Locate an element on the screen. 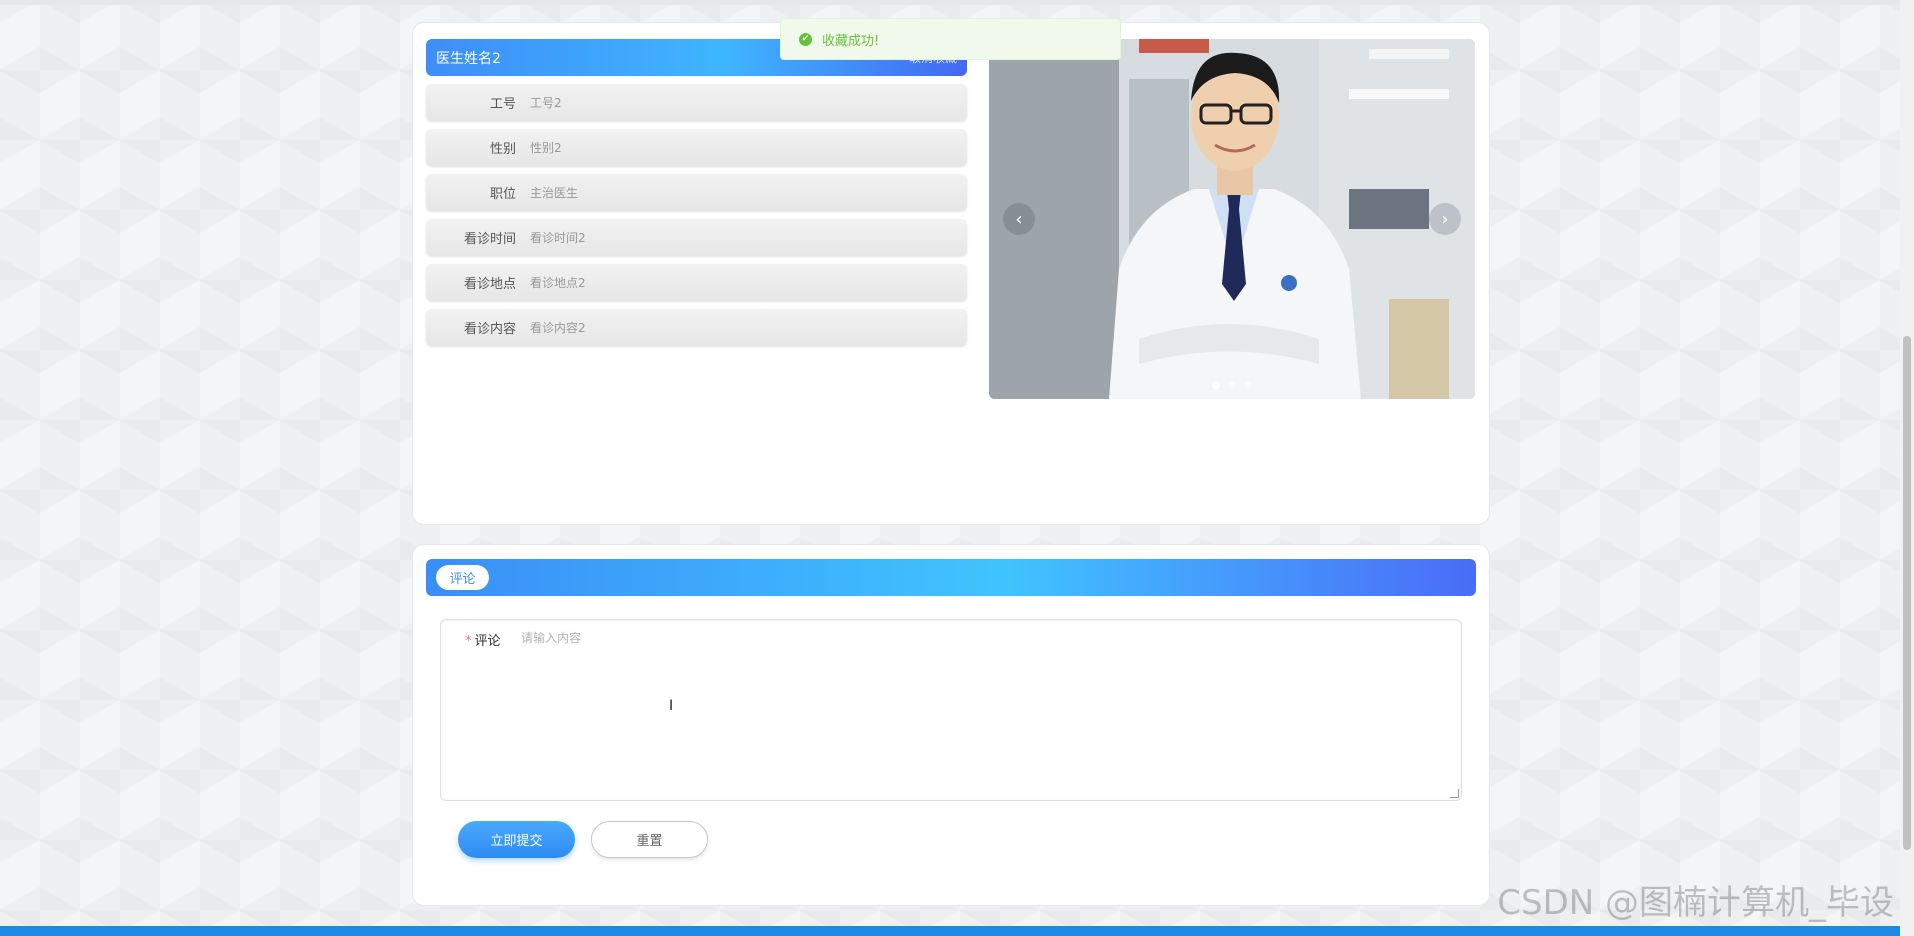  carousel-prev-button: ‹ is located at coordinates (1019, 219).